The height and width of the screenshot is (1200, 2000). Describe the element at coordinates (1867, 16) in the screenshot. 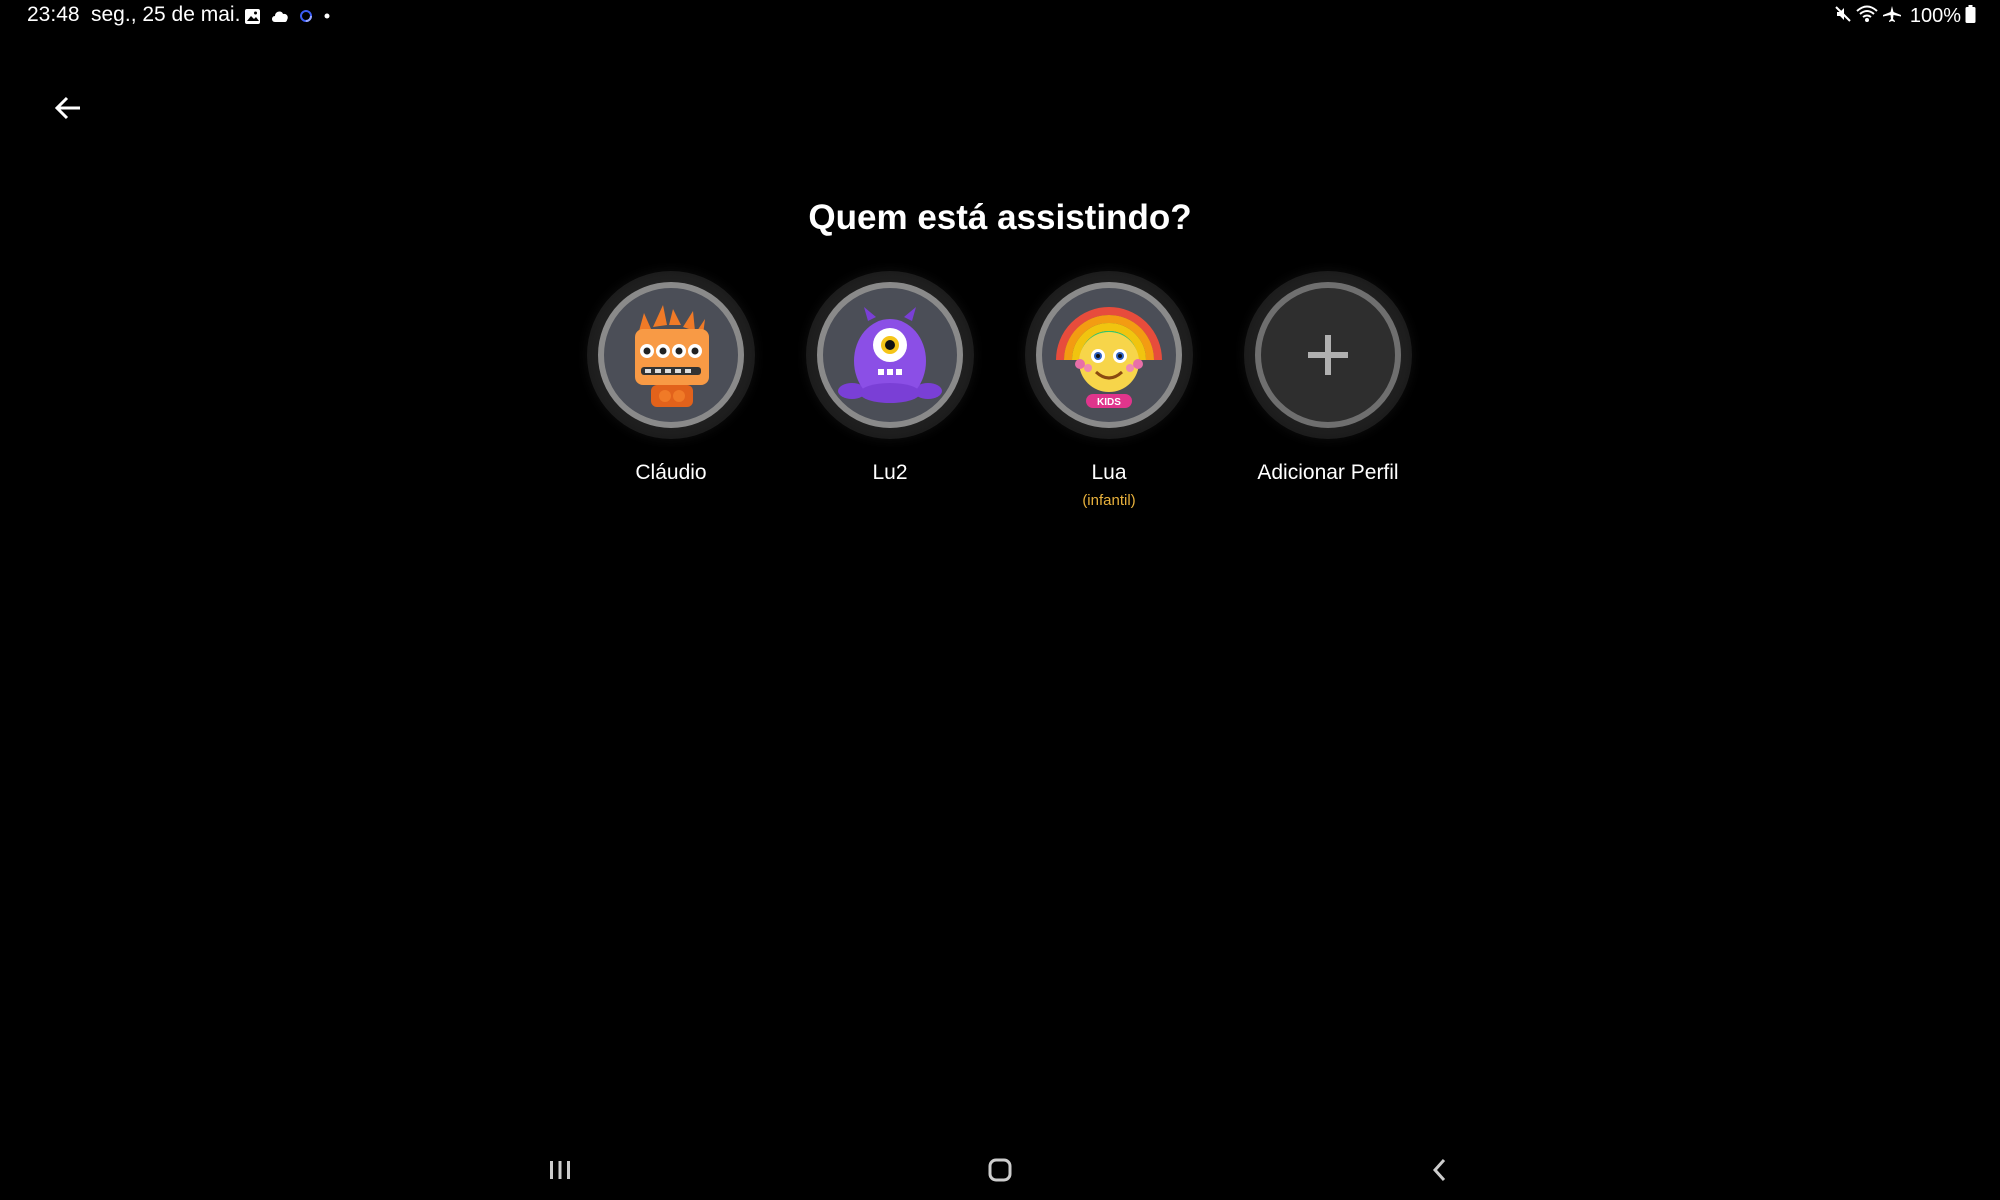

I see `wifi-icon` at that location.